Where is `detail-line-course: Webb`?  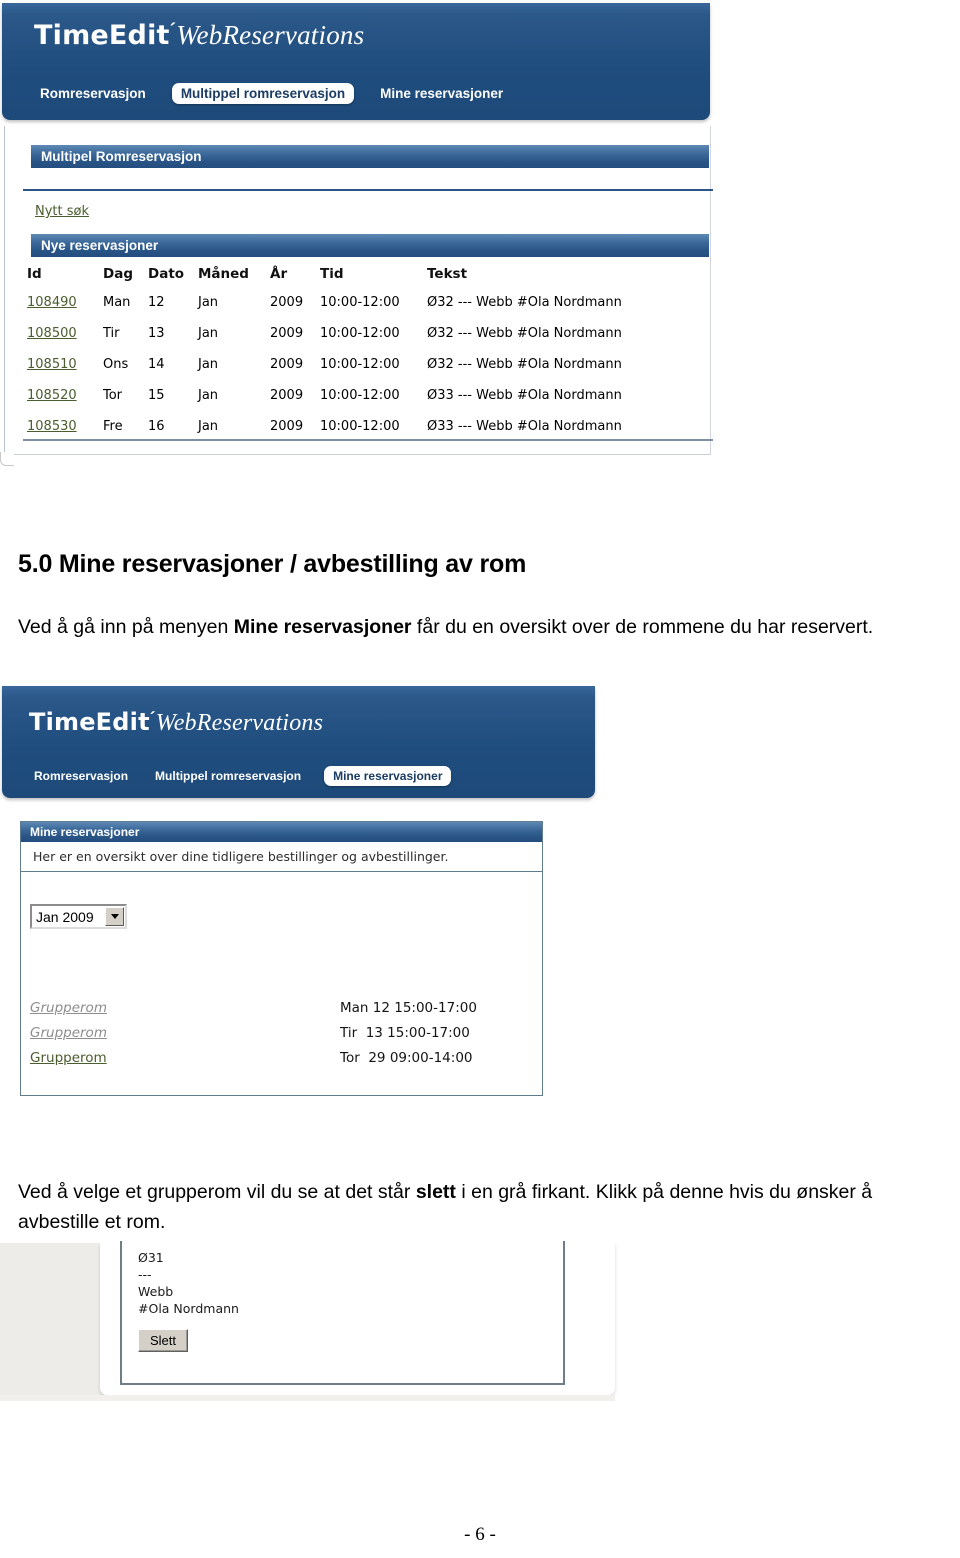
detail-line-course: Webb is located at coordinates (156, 1291).